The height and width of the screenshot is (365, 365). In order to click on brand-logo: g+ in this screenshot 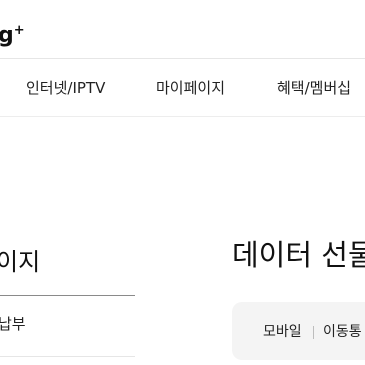, I will do `click(12, 33)`.